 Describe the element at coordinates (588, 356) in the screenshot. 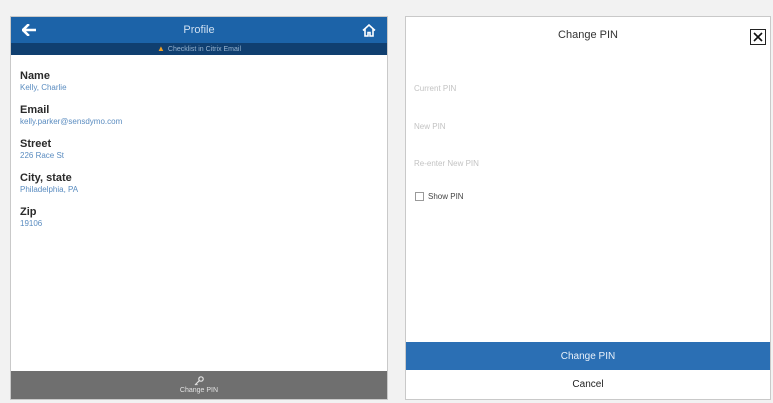

I see `change-pin-submit-button: Change PIN` at that location.